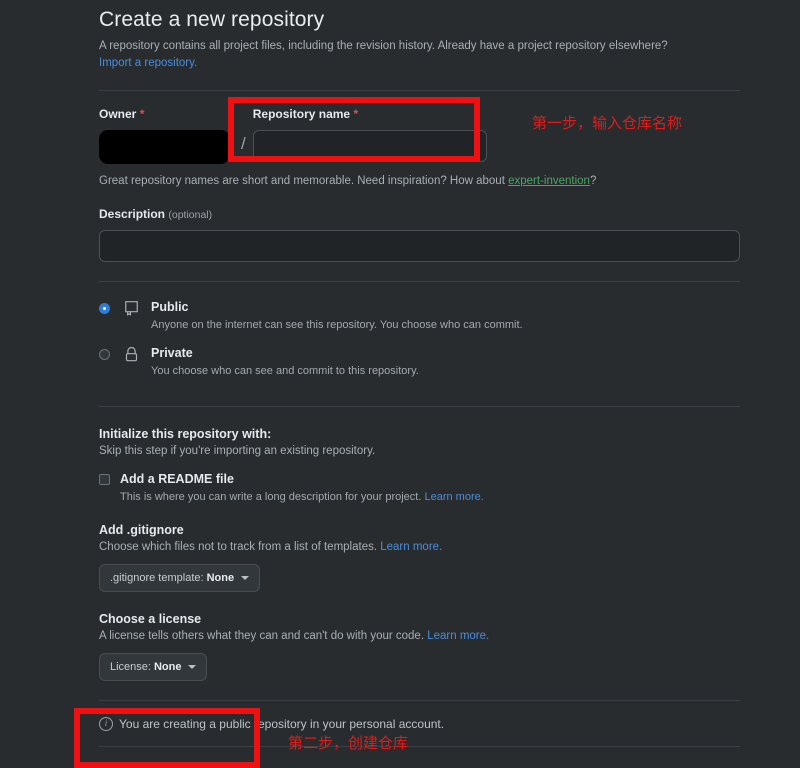 Image resolution: width=800 pixels, height=768 pixels. Describe the element at coordinates (167, 114) in the screenshot. I see `owner-label: Owner *` at that location.